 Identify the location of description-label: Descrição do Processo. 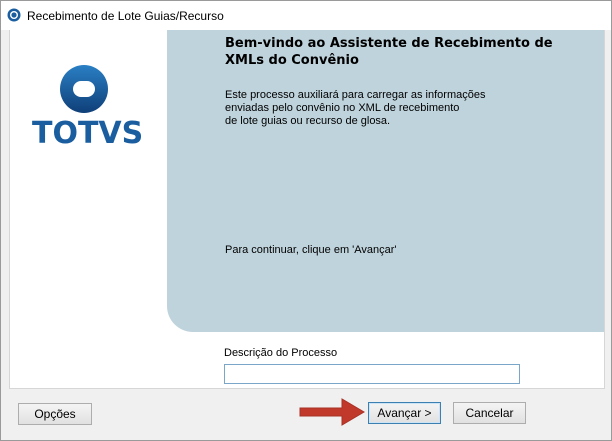
(281, 353).